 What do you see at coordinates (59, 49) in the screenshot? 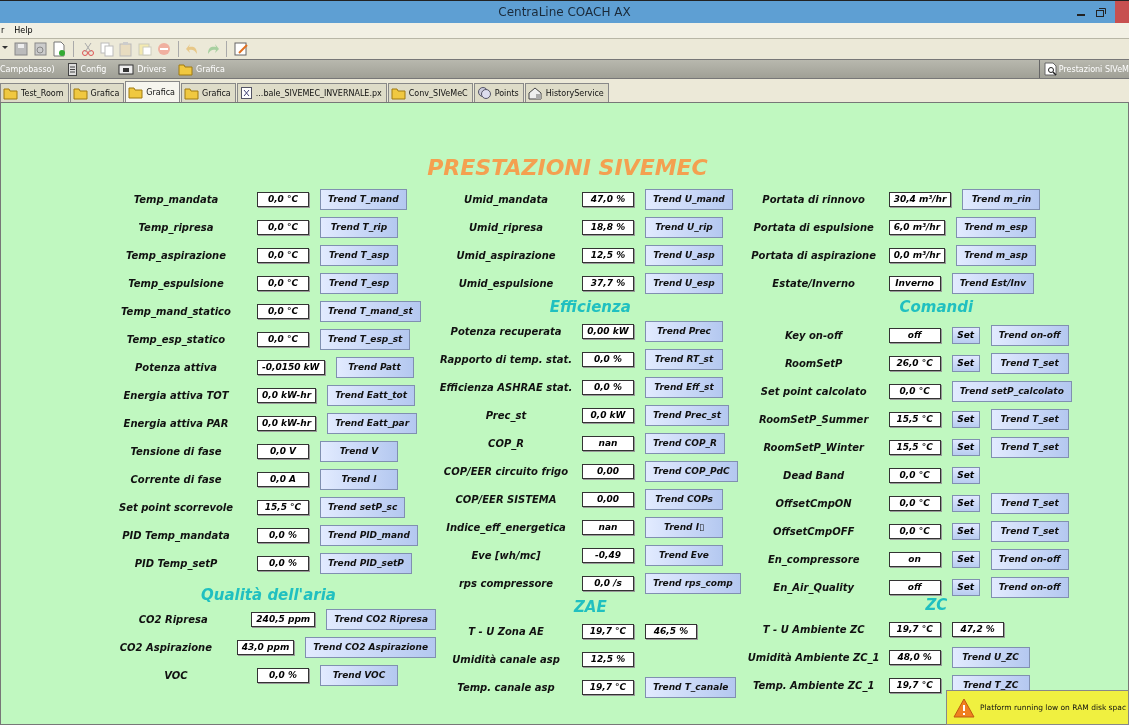
I see `page-add-icon` at bounding box center [59, 49].